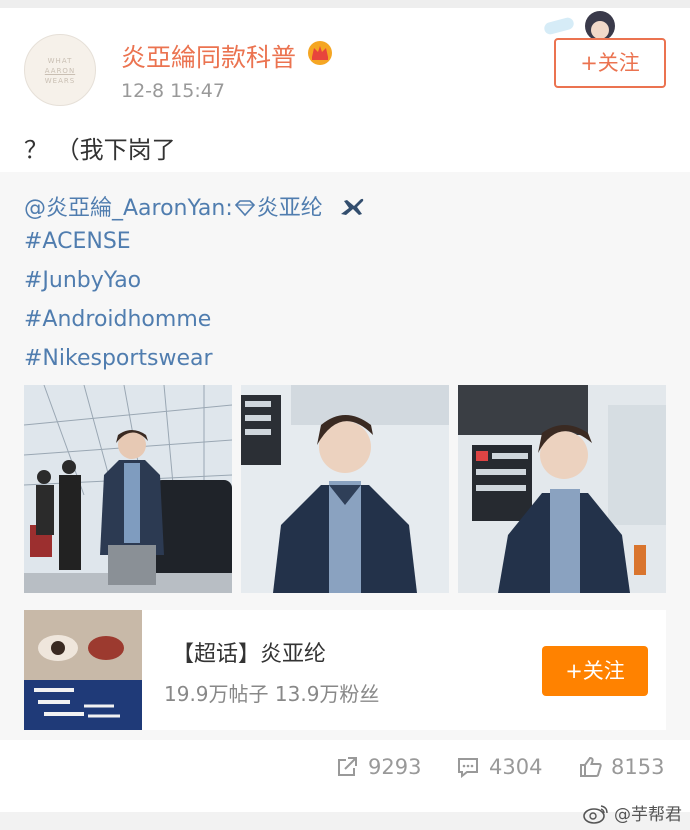  Describe the element at coordinates (591, 766) in the screenshot. I see `like-icon` at that location.